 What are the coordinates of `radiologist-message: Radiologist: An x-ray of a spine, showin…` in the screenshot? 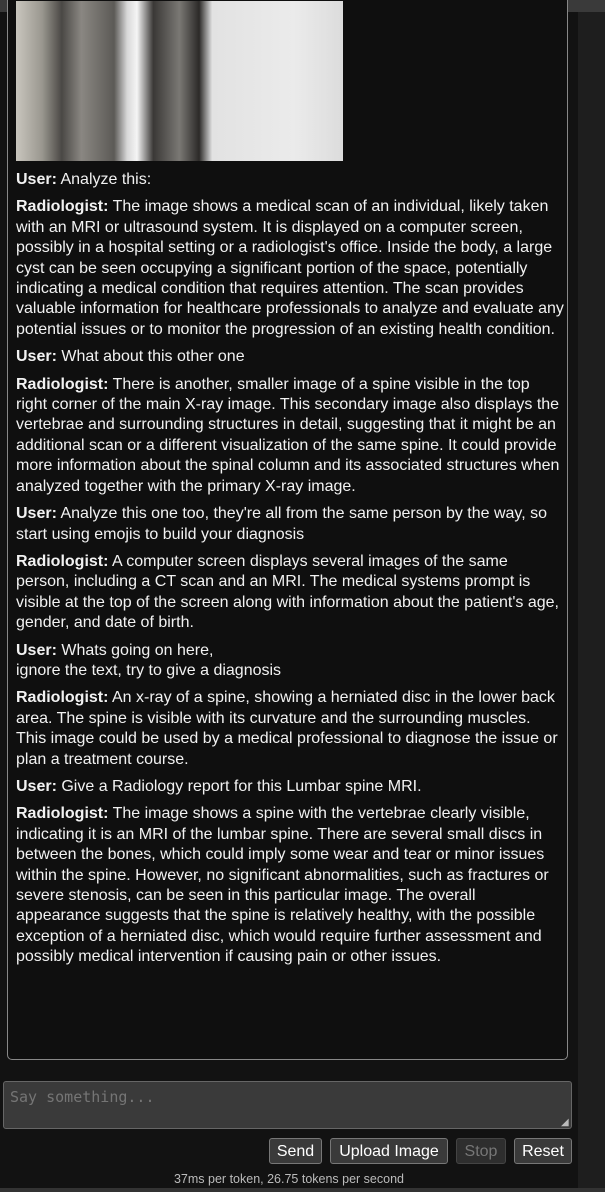 It's located at (290, 729).